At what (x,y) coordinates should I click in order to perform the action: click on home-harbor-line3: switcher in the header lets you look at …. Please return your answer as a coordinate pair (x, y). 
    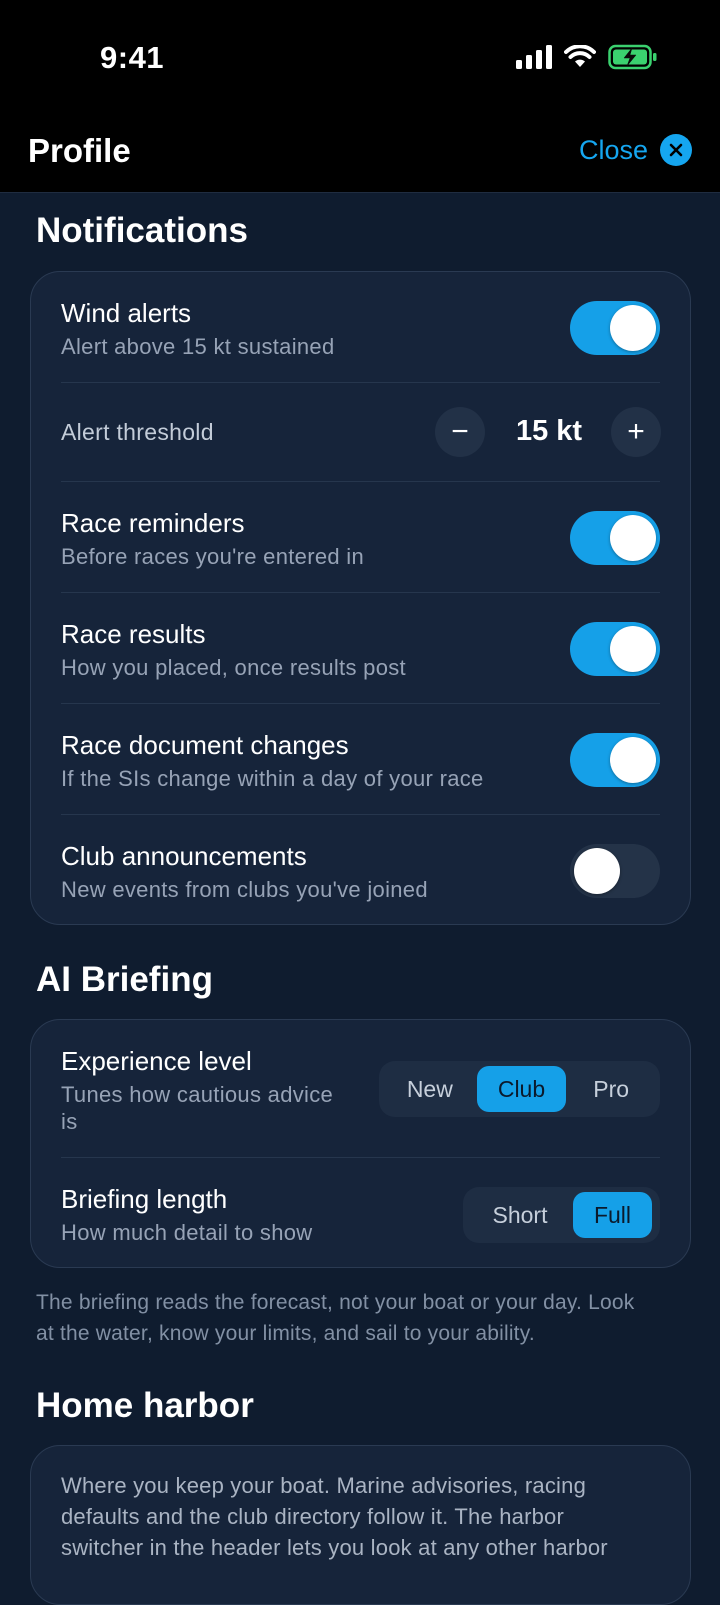
    Looking at the image, I should click on (334, 1547).